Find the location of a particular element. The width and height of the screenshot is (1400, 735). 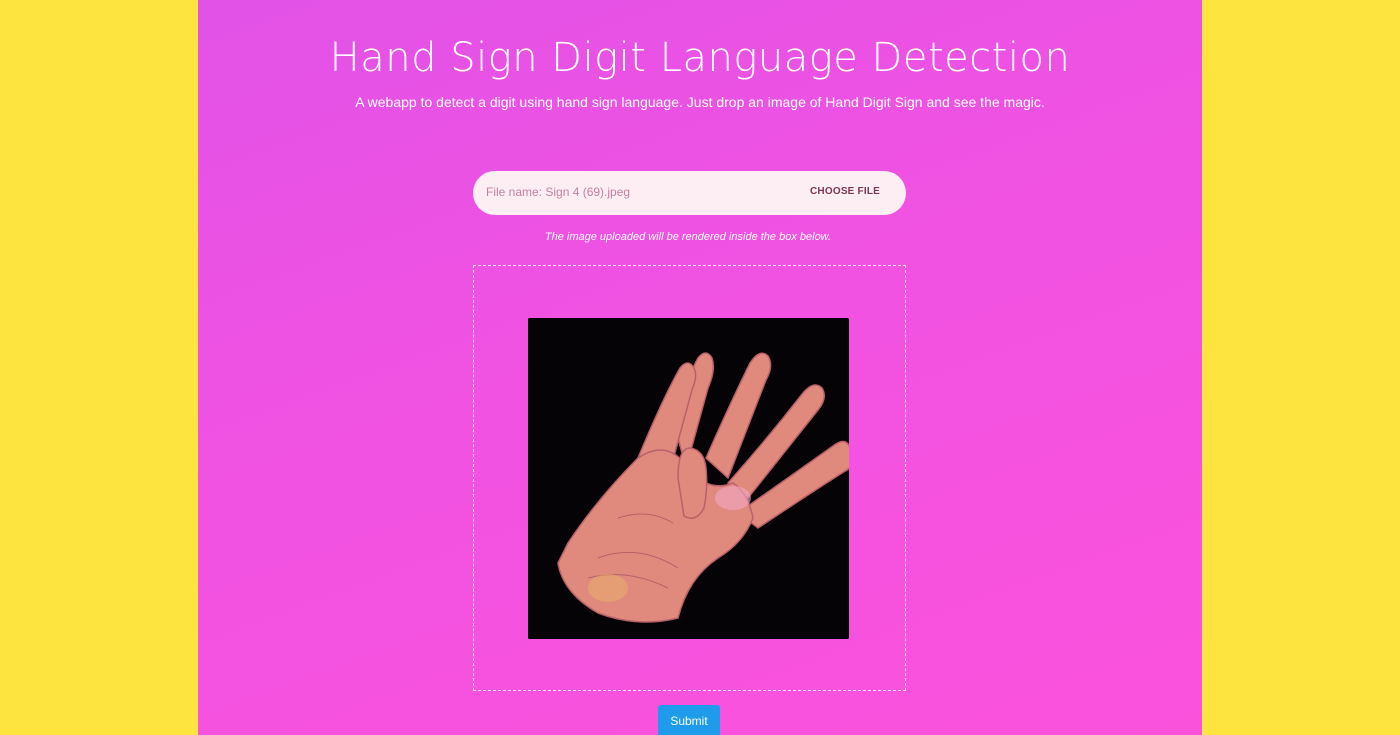

hand-sign-four-image is located at coordinates (688, 478).